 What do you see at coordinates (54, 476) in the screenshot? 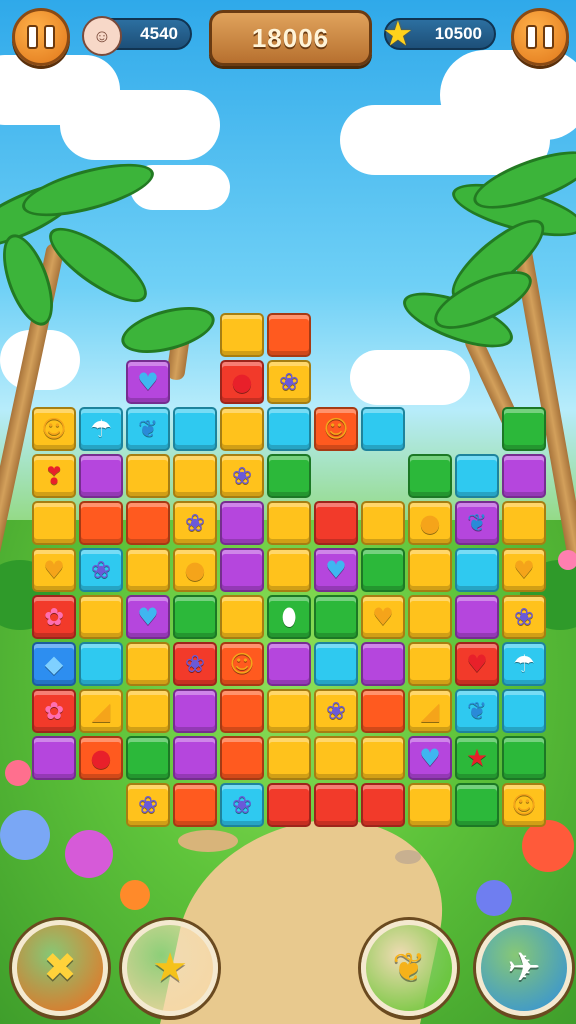
I see `board-tile-yellow: ❣` at bounding box center [54, 476].